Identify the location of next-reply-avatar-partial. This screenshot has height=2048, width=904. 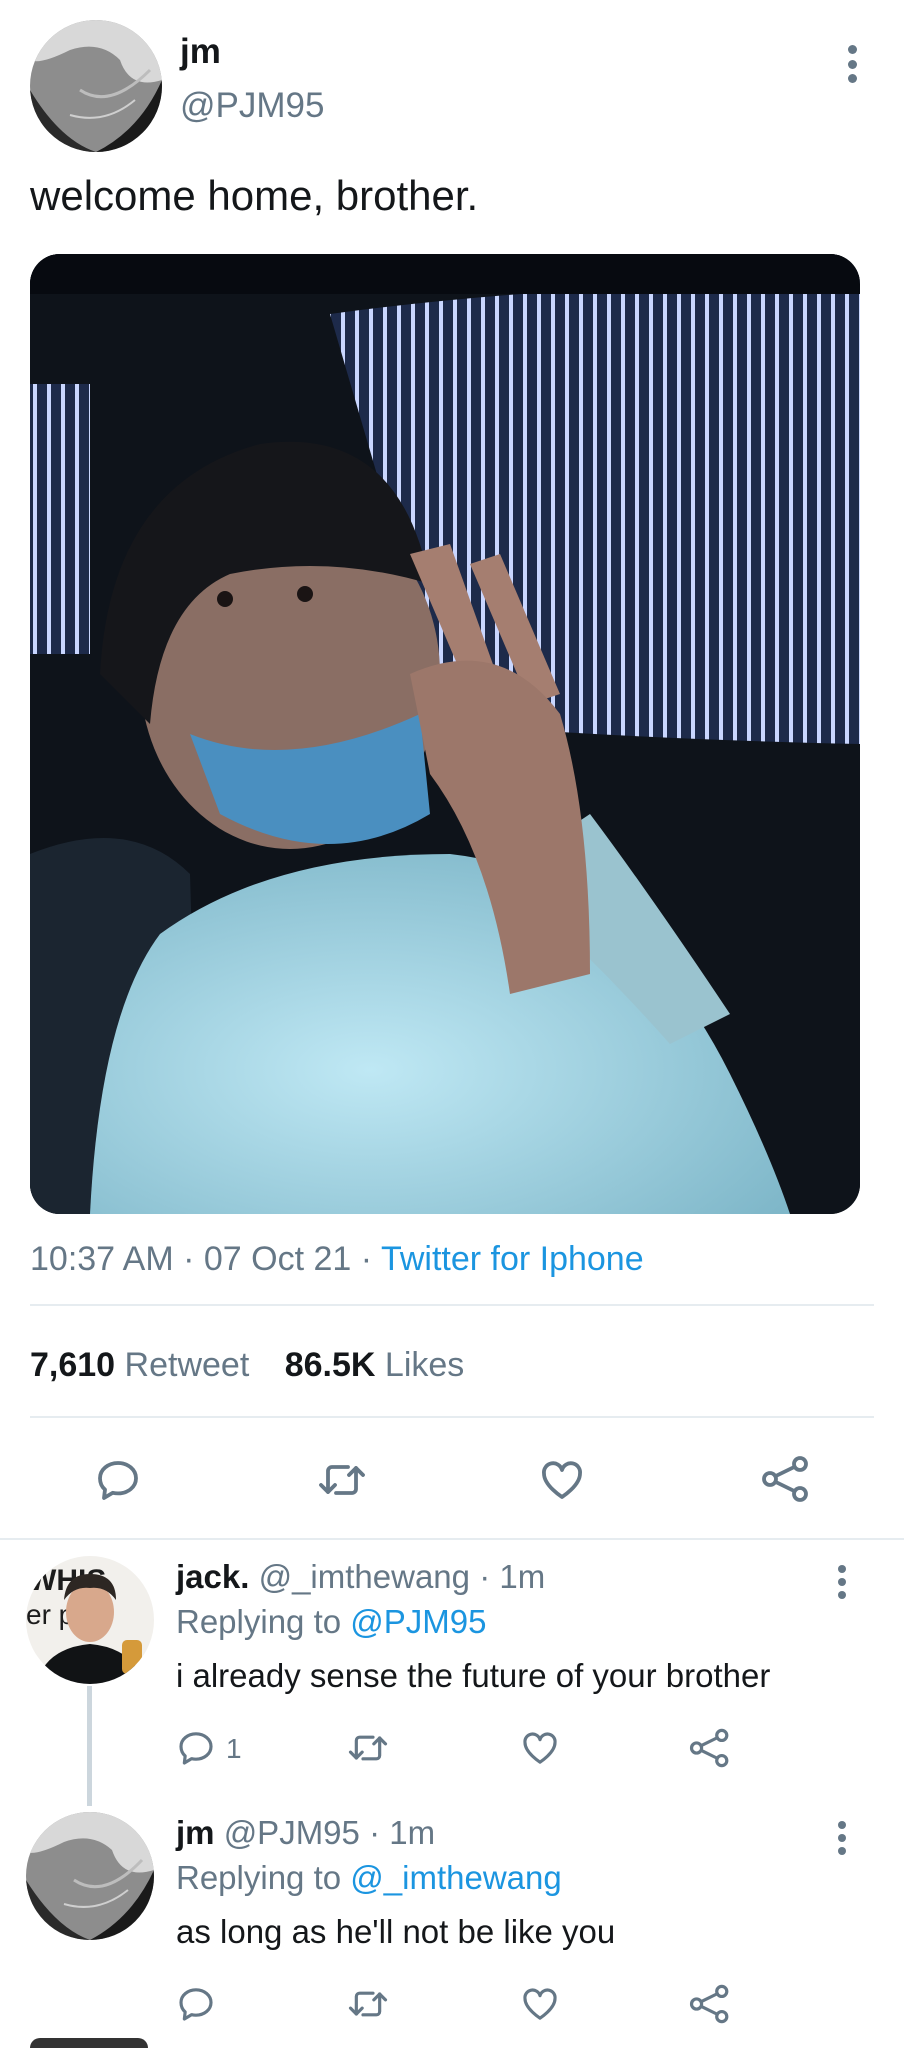
(89, 2043).